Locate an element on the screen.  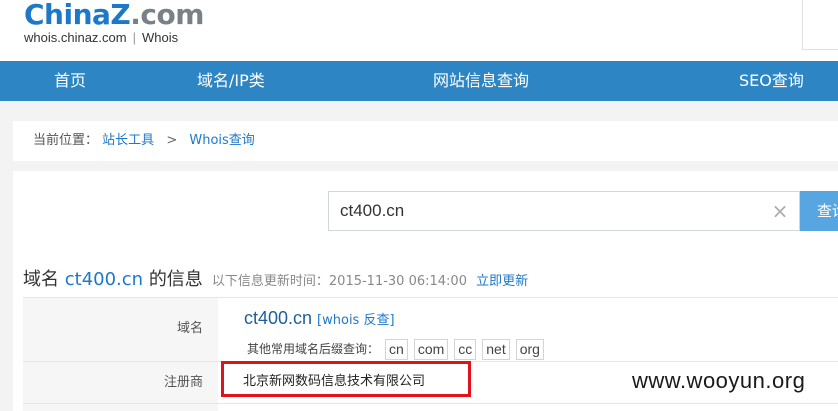
suffix-prompt: 其他常用域名后缀查询： is located at coordinates (313, 349).